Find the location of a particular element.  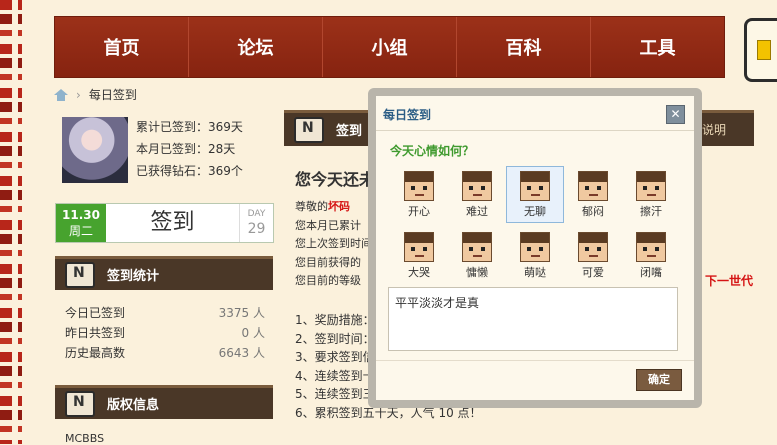

stats-list: 今日已签到 3375 人 昨日共签到 0 人 历史最高数 6643 人 is located at coordinates (165, 333).